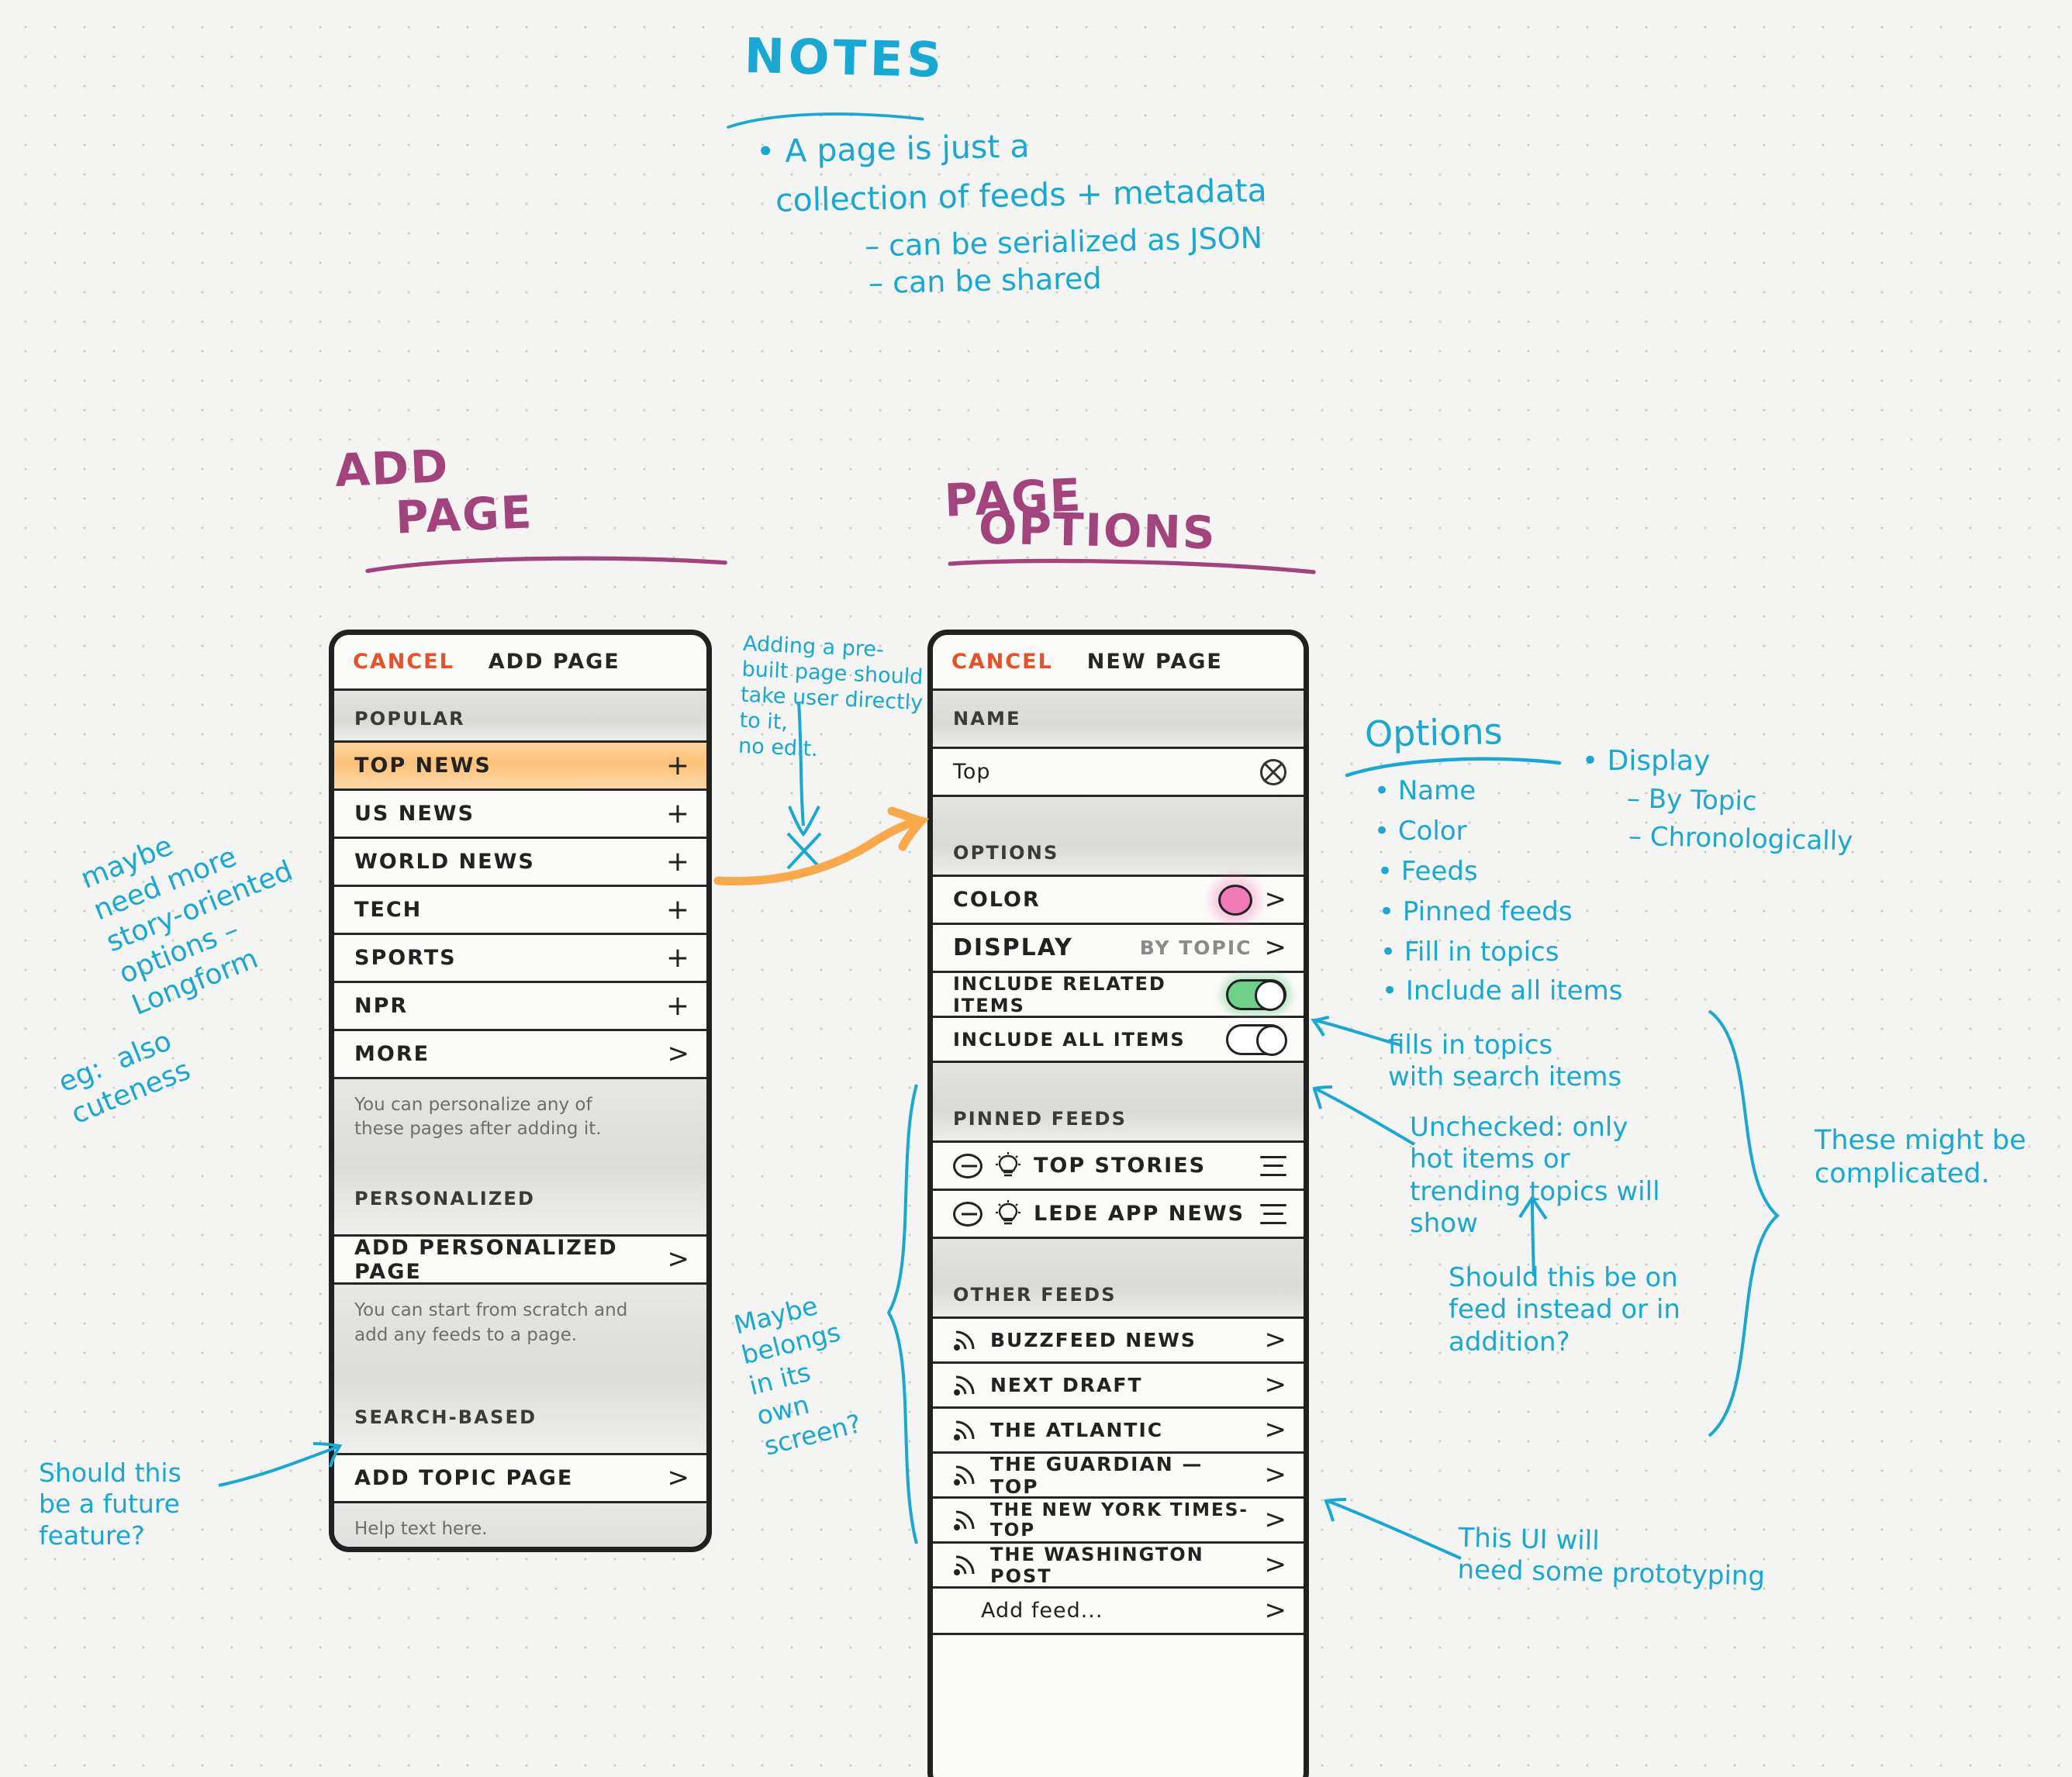 This screenshot has height=1777, width=2072. I want to click on pinned-feed-row-top-stories: TOP STORIES, so click(1118, 1167).